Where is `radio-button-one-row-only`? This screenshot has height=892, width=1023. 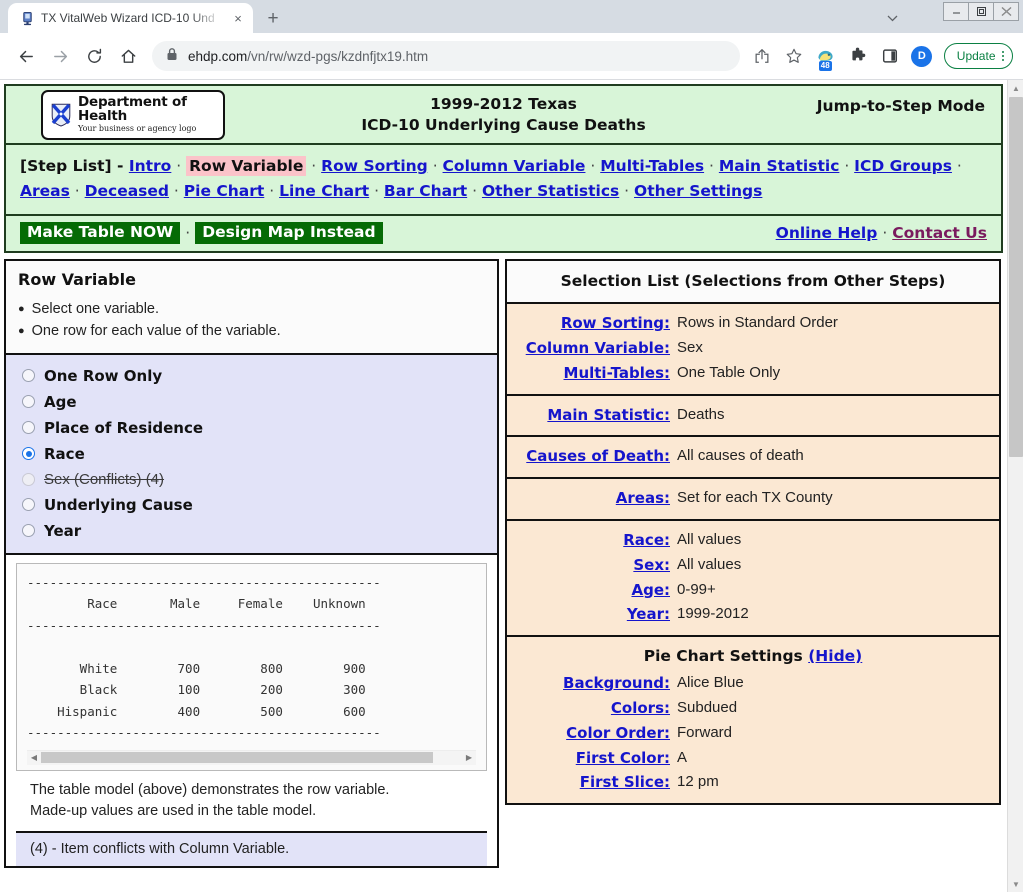 radio-button-one-row-only is located at coordinates (28, 376).